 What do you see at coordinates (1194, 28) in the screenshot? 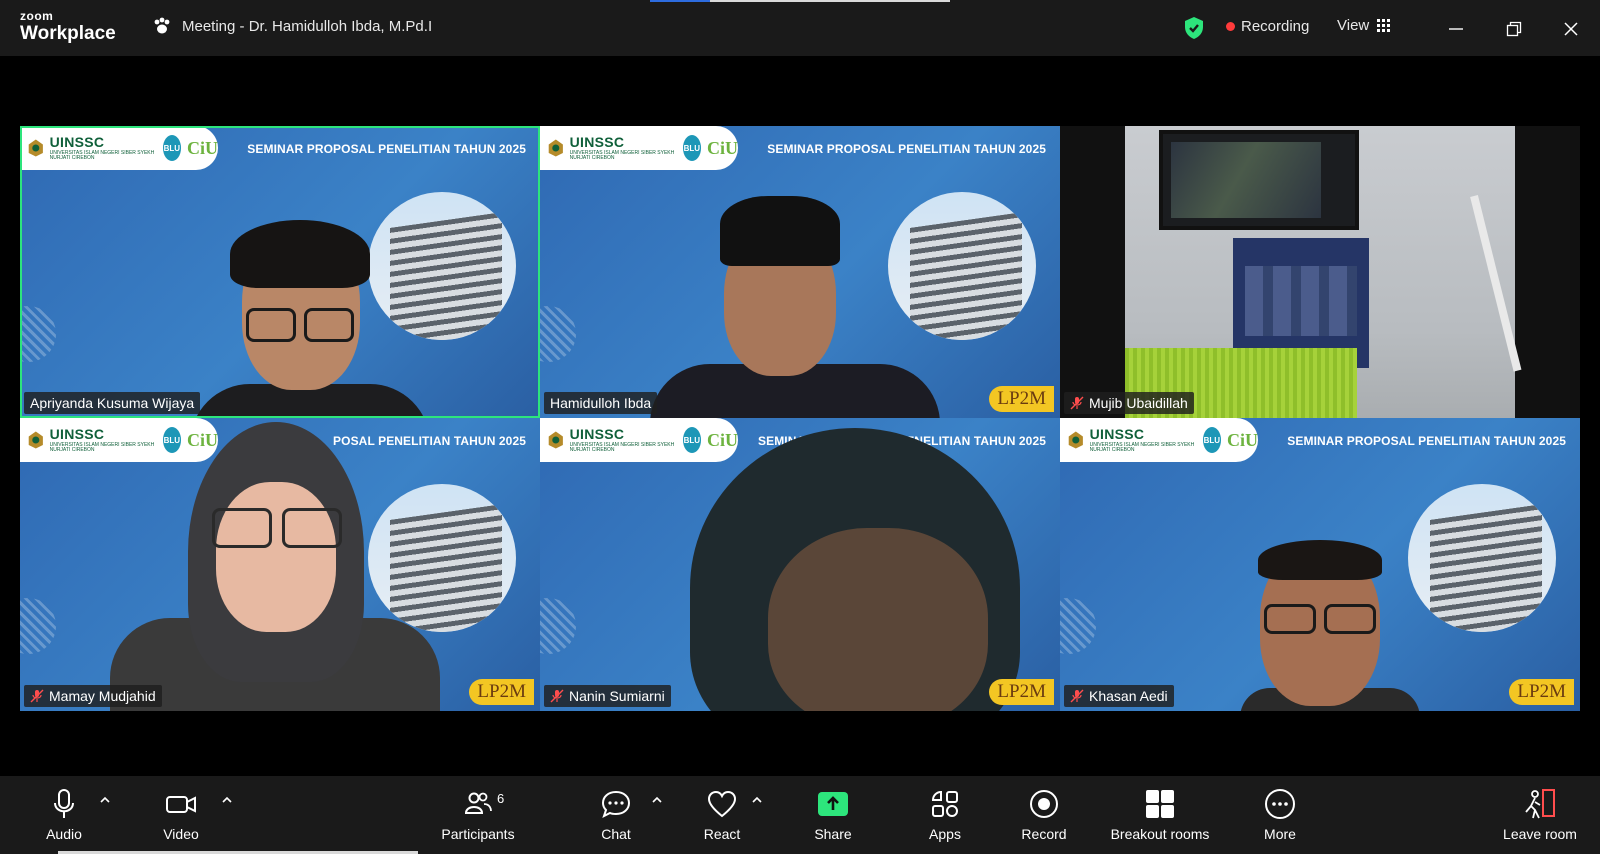
I see `security-shield-icon` at bounding box center [1194, 28].